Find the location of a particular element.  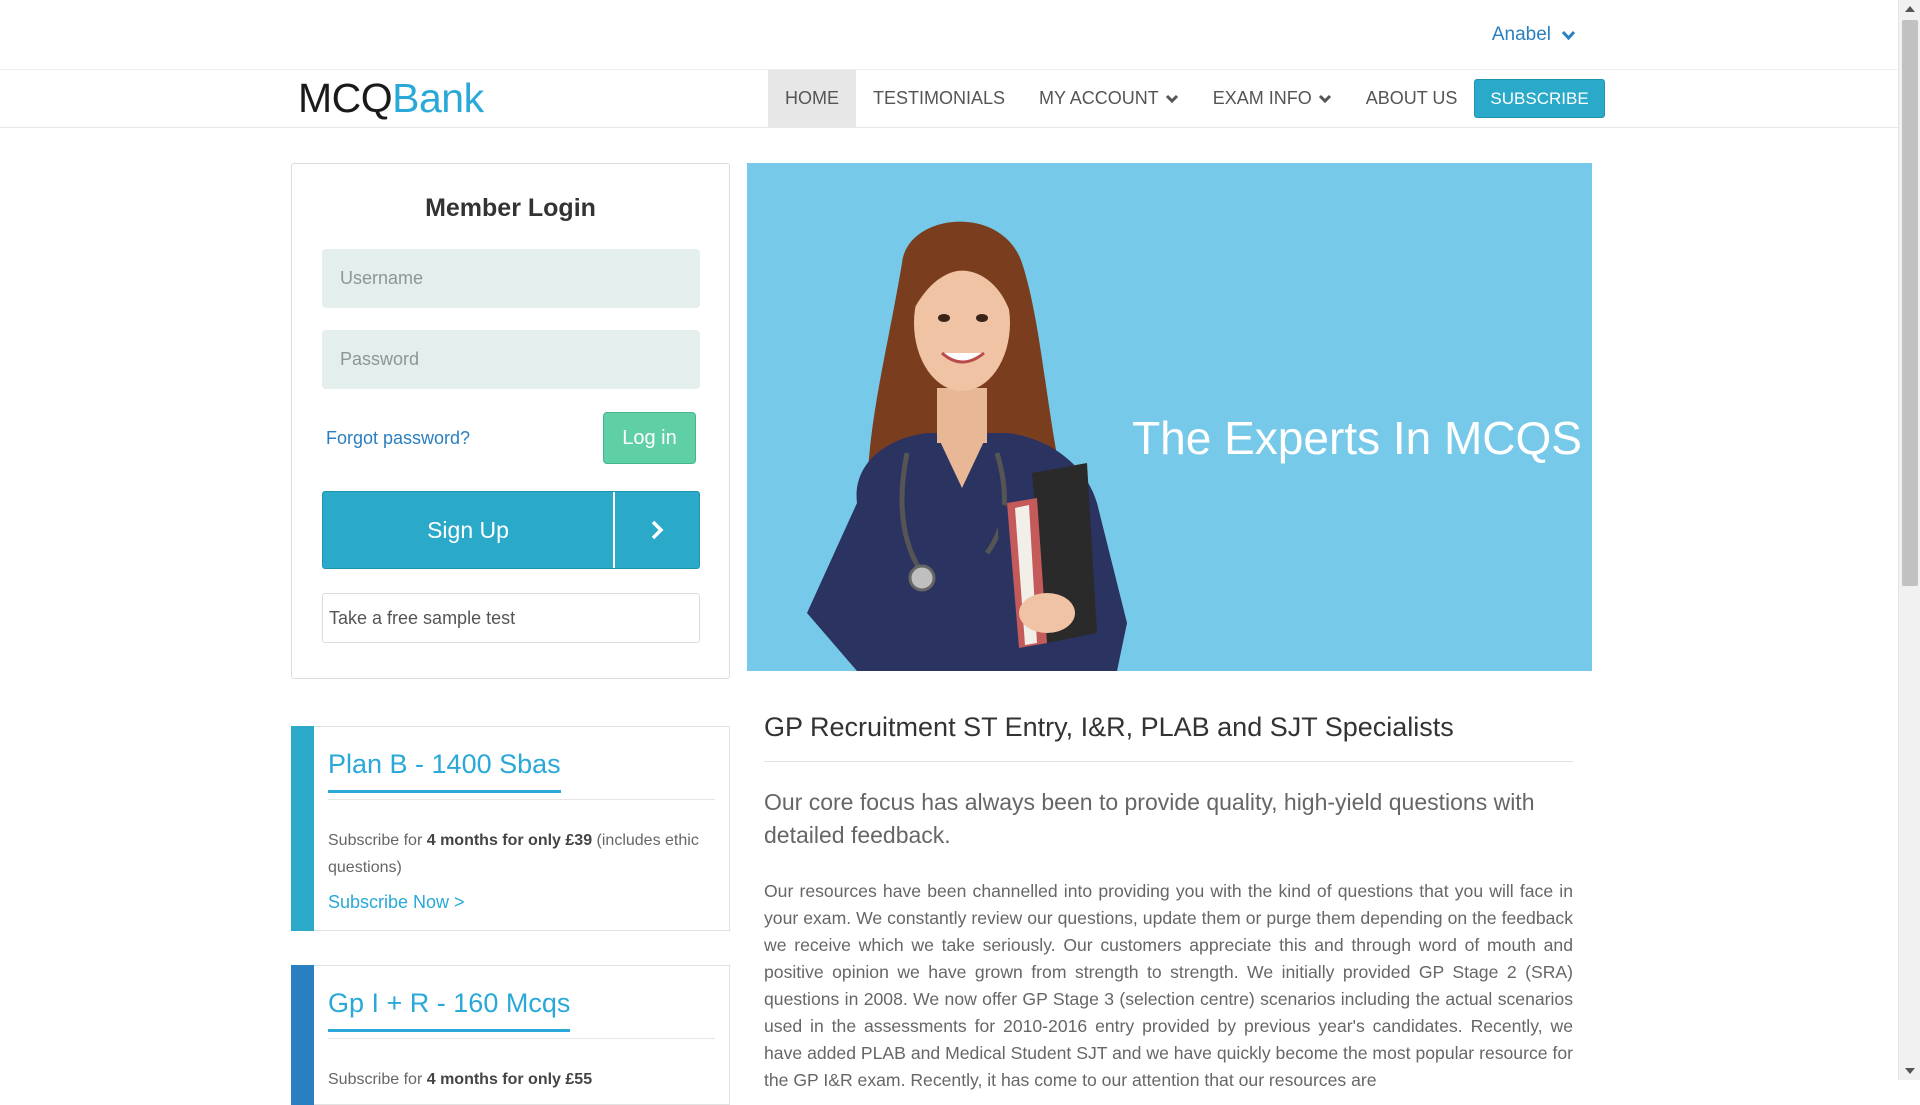

nav-testimonials: TESTIMONIALS is located at coordinates (939, 98).